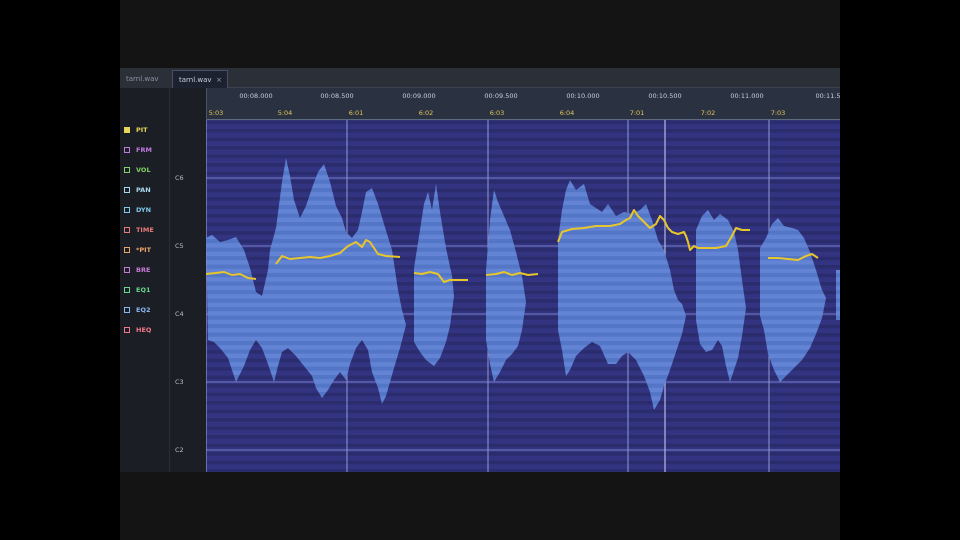 The width and height of the screenshot is (960, 540). Describe the element at coordinates (179, 450) in the screenshot. I see `note-label: C2` at that location.